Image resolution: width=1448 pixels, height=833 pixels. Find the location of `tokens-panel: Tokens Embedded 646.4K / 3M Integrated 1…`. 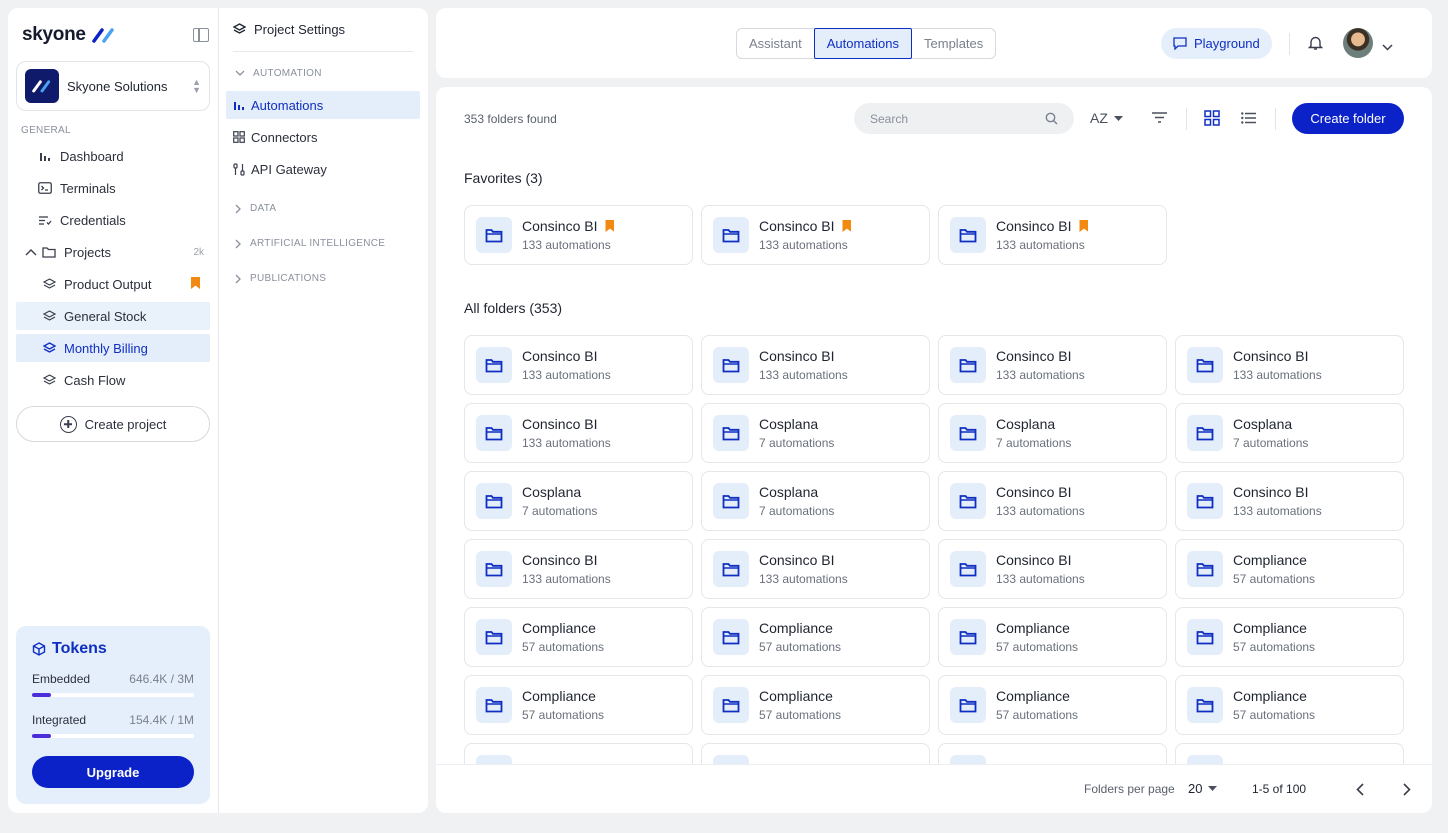

tokens-panel: Tokens Embedded 646.4K / 3M Integrated 1… is located at coordinates (113, 715).